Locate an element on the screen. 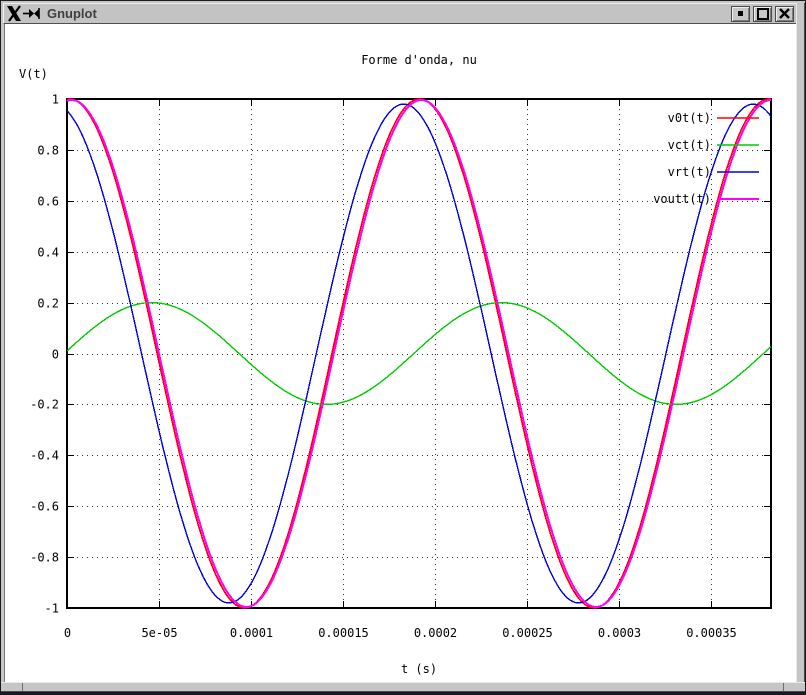 The width and height of the screenshot is (806, 695). close-icon is located at coordinates (784, 13).